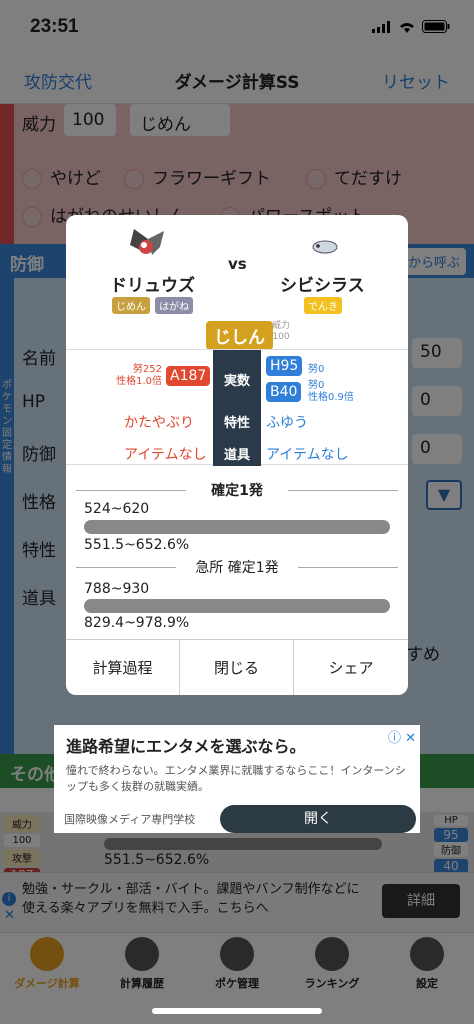 This screenshot has height=1024, width=474. What do you see at coordinates (130, 819) in the screenshot?
I see `ad-school: 国際映像メディア専門学校` at bounding box center [130, 819].